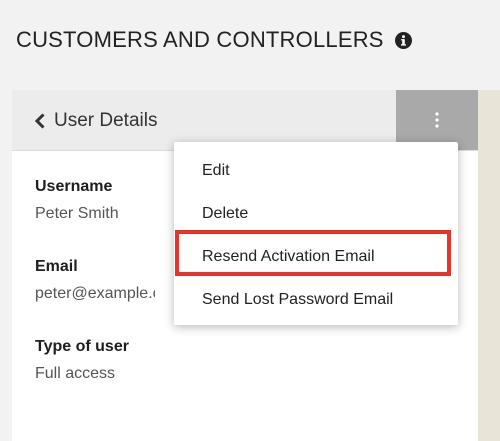  Describe the element at coordinates (297, 300) in the screenshot. I see `menu-item-send-lost-password-email: Send Lost Password Email` at that location.